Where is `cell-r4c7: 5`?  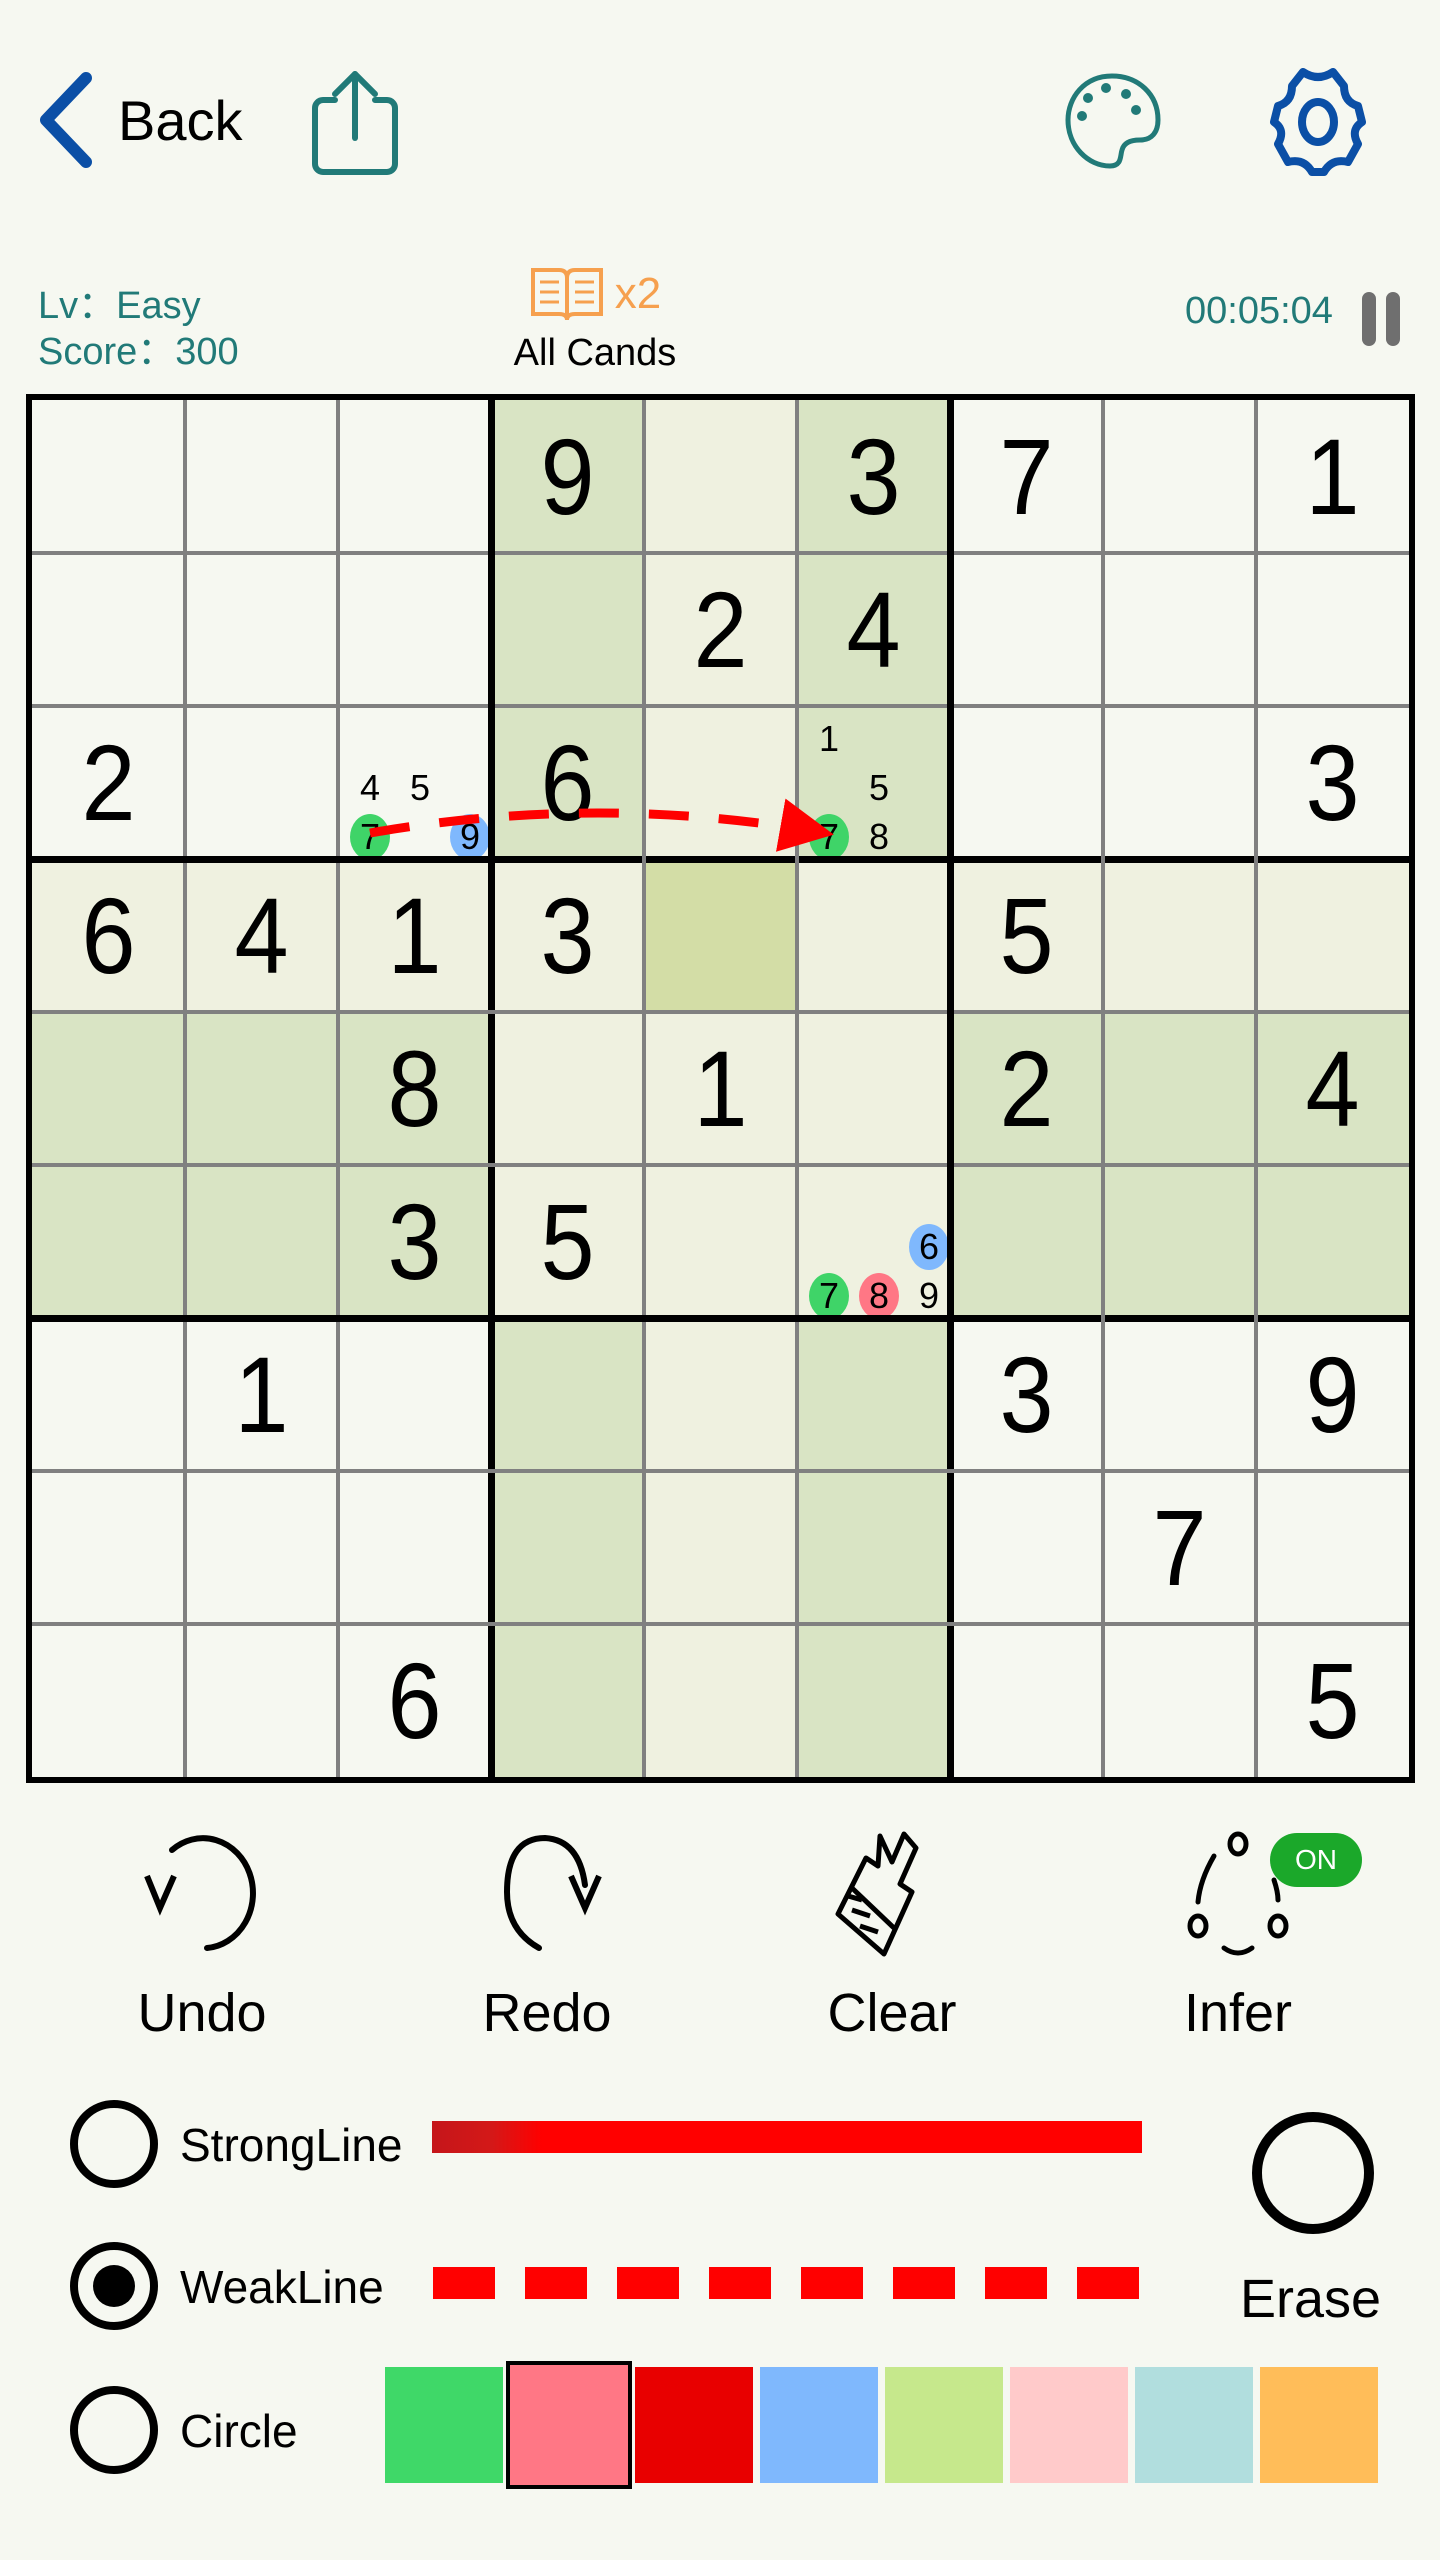 cell-r4c7: 5 is located at coordinates (1026, 935).